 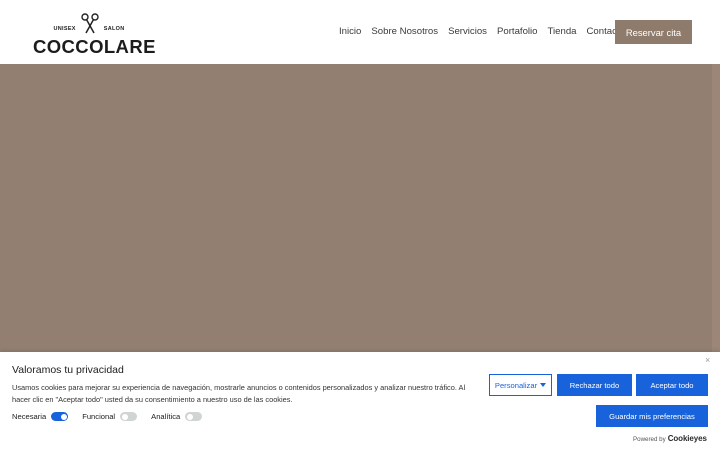 I want to click on close-icon: ×, so click(x=707, y=360).